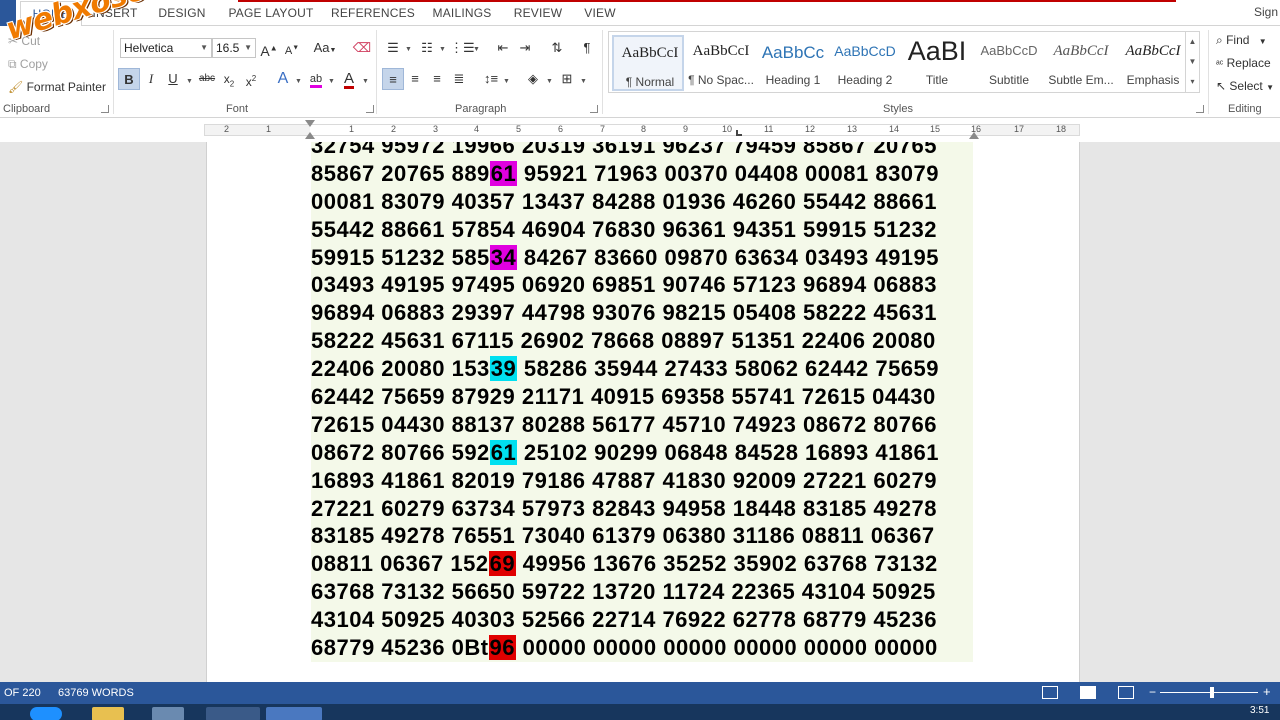  Describe the element at coordinates (1153, 63) in the screenshot. I see `style-emphasis: AaBbCcI Emphasis` at that location.